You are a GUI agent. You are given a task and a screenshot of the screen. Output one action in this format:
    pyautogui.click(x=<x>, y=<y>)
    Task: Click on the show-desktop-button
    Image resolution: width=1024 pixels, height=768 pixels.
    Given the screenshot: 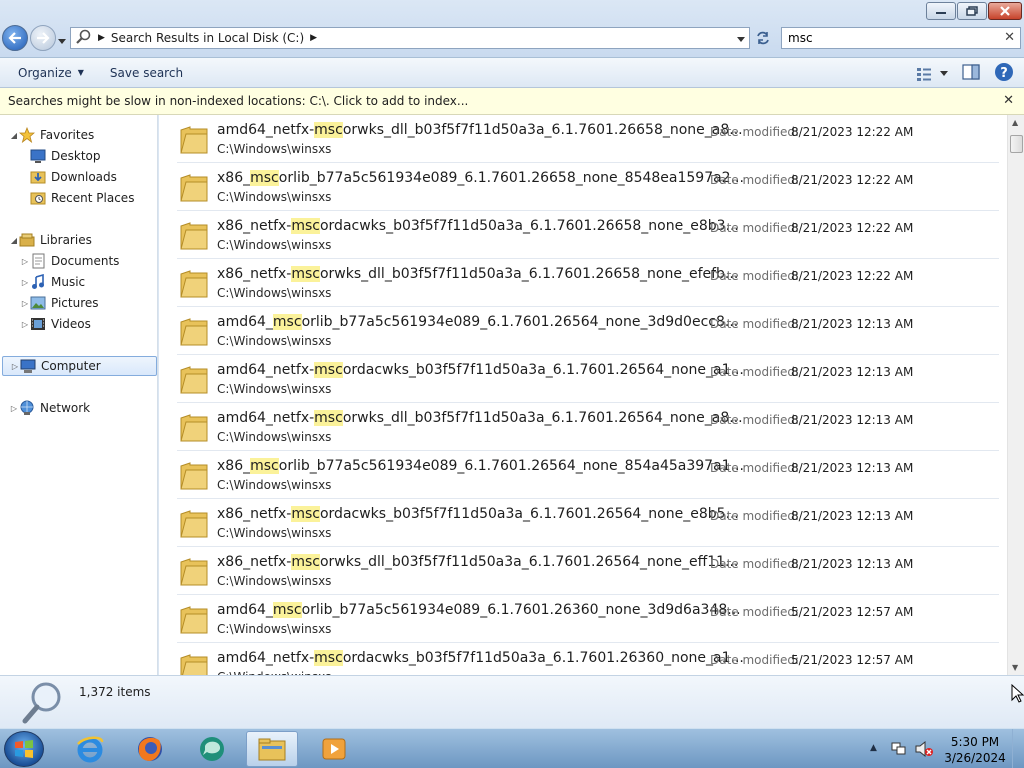 What is the action you would take?
    pyautogui.click(x=1018, y=748)
    